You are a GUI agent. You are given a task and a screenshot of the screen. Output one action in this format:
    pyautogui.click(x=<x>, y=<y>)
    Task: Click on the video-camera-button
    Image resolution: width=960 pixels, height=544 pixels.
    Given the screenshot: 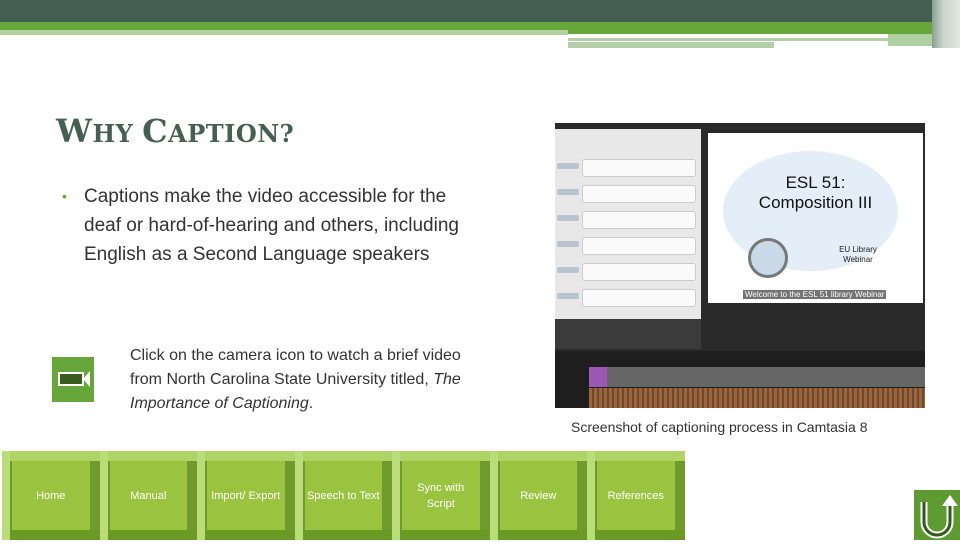 What is the action you would take?
    pyautogui.click(x=73, y=379)
    